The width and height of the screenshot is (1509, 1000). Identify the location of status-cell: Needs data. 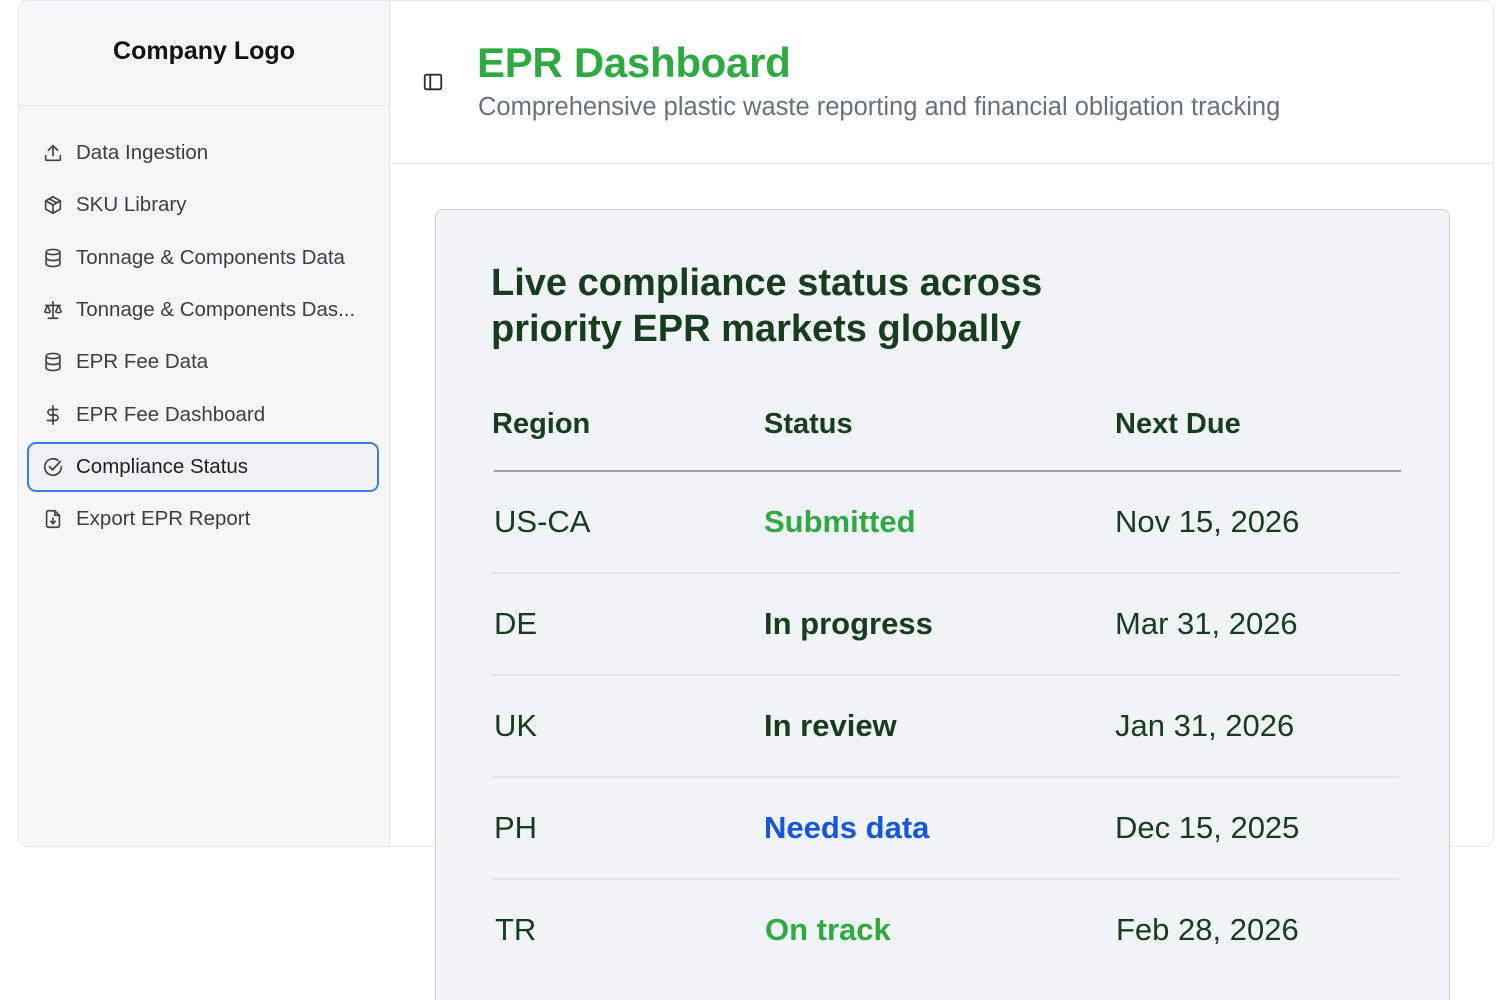
(847, 827).